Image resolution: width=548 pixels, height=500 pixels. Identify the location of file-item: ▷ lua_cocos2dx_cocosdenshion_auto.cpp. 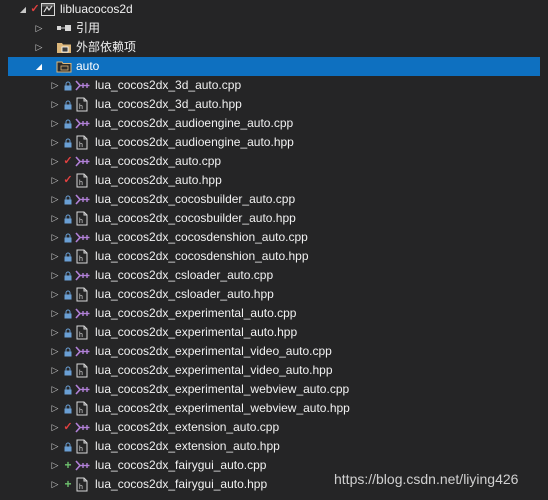
(274, 237).